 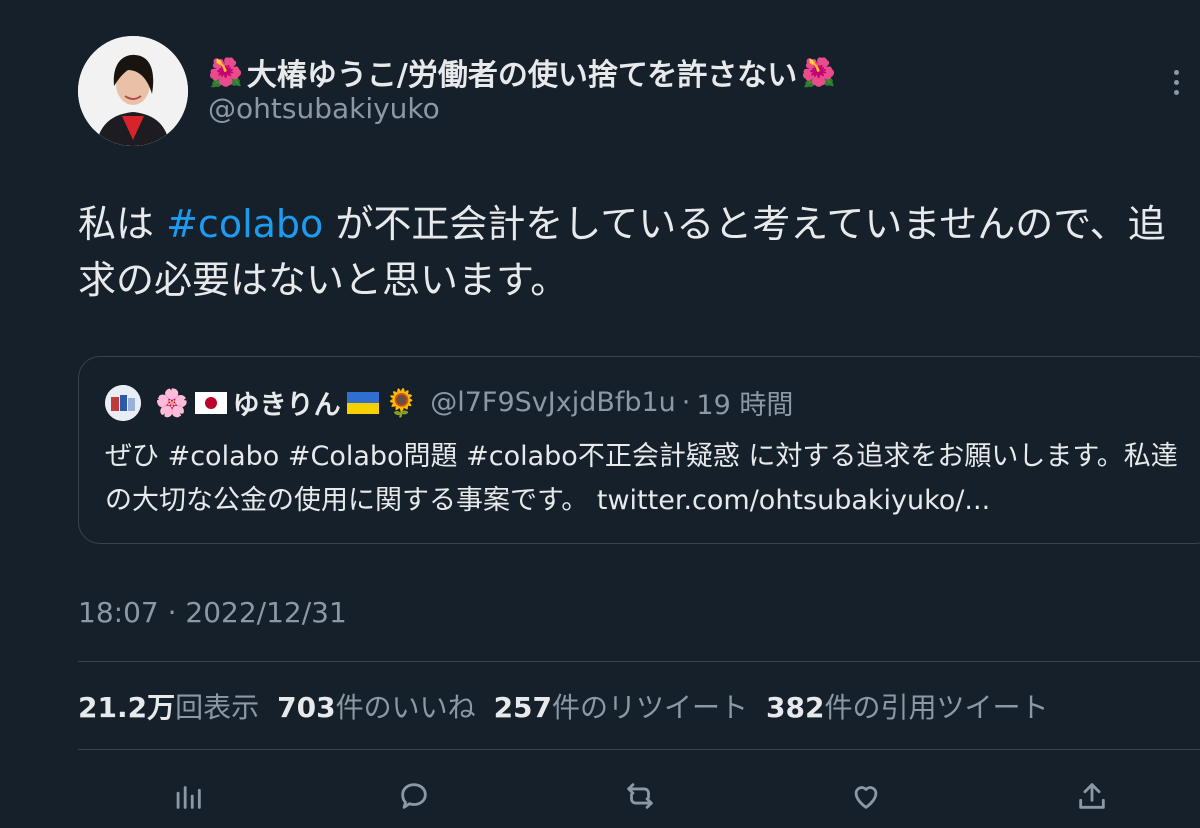 I want to click on quoted-author-handle: @l7F9SvJxjdBfb1u, so click(x=553, y=402).